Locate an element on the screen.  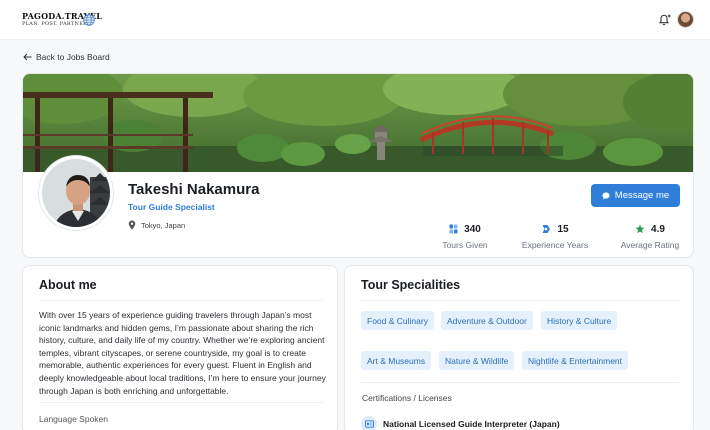
profile-name: Takeshi Nakamura is located at coordinates (194, 189).